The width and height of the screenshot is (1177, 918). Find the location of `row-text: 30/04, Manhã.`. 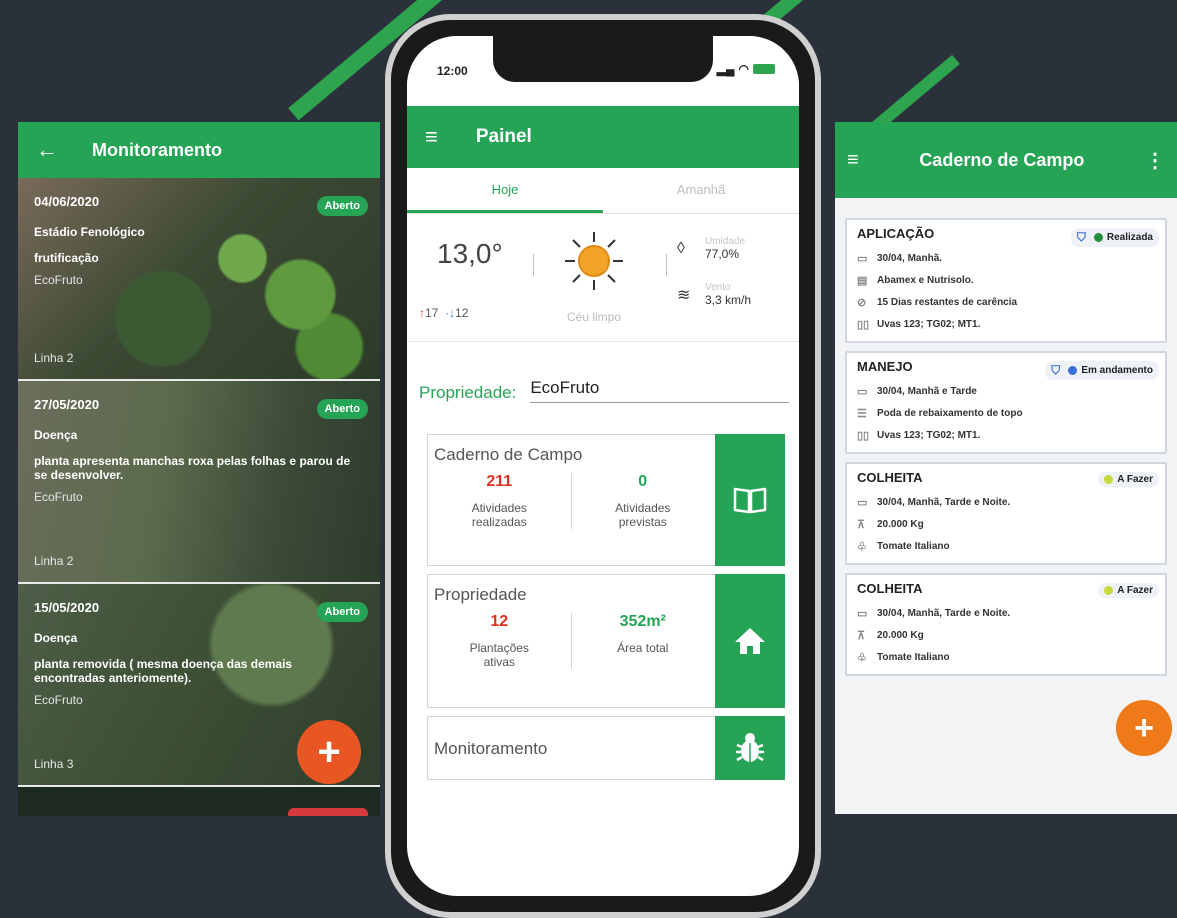

row-text: 30/04, Manhã. is located at coordinates (910, 258).